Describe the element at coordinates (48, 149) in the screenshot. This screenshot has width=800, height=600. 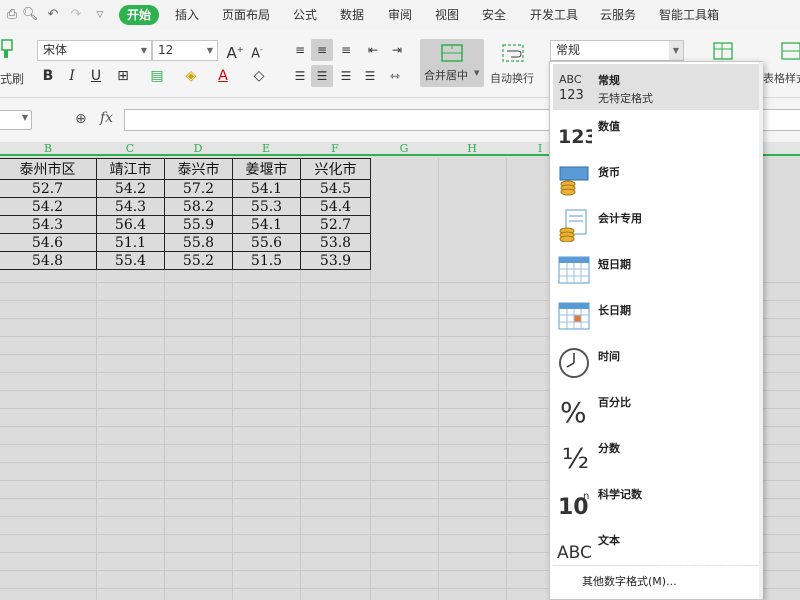
I see `column-header-b: B` at that location.